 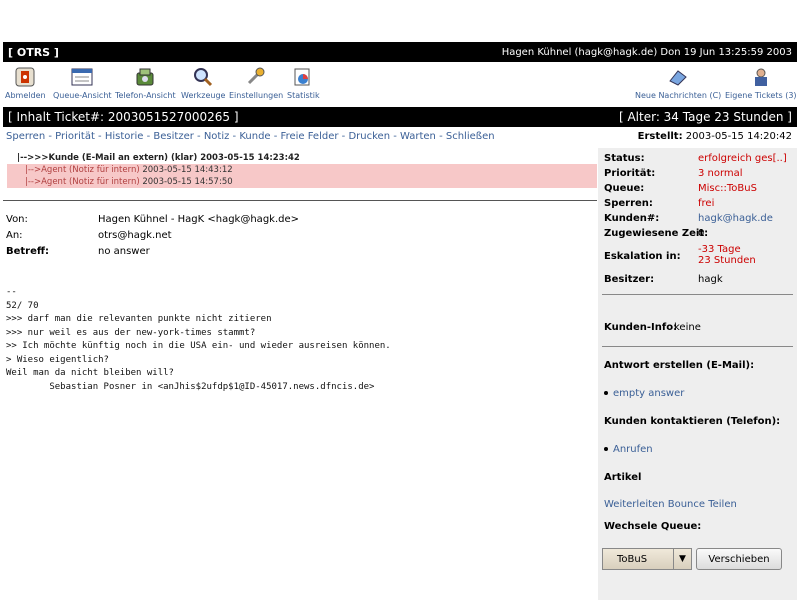 I want to click on thread-divider, so click(x=300, y=200).